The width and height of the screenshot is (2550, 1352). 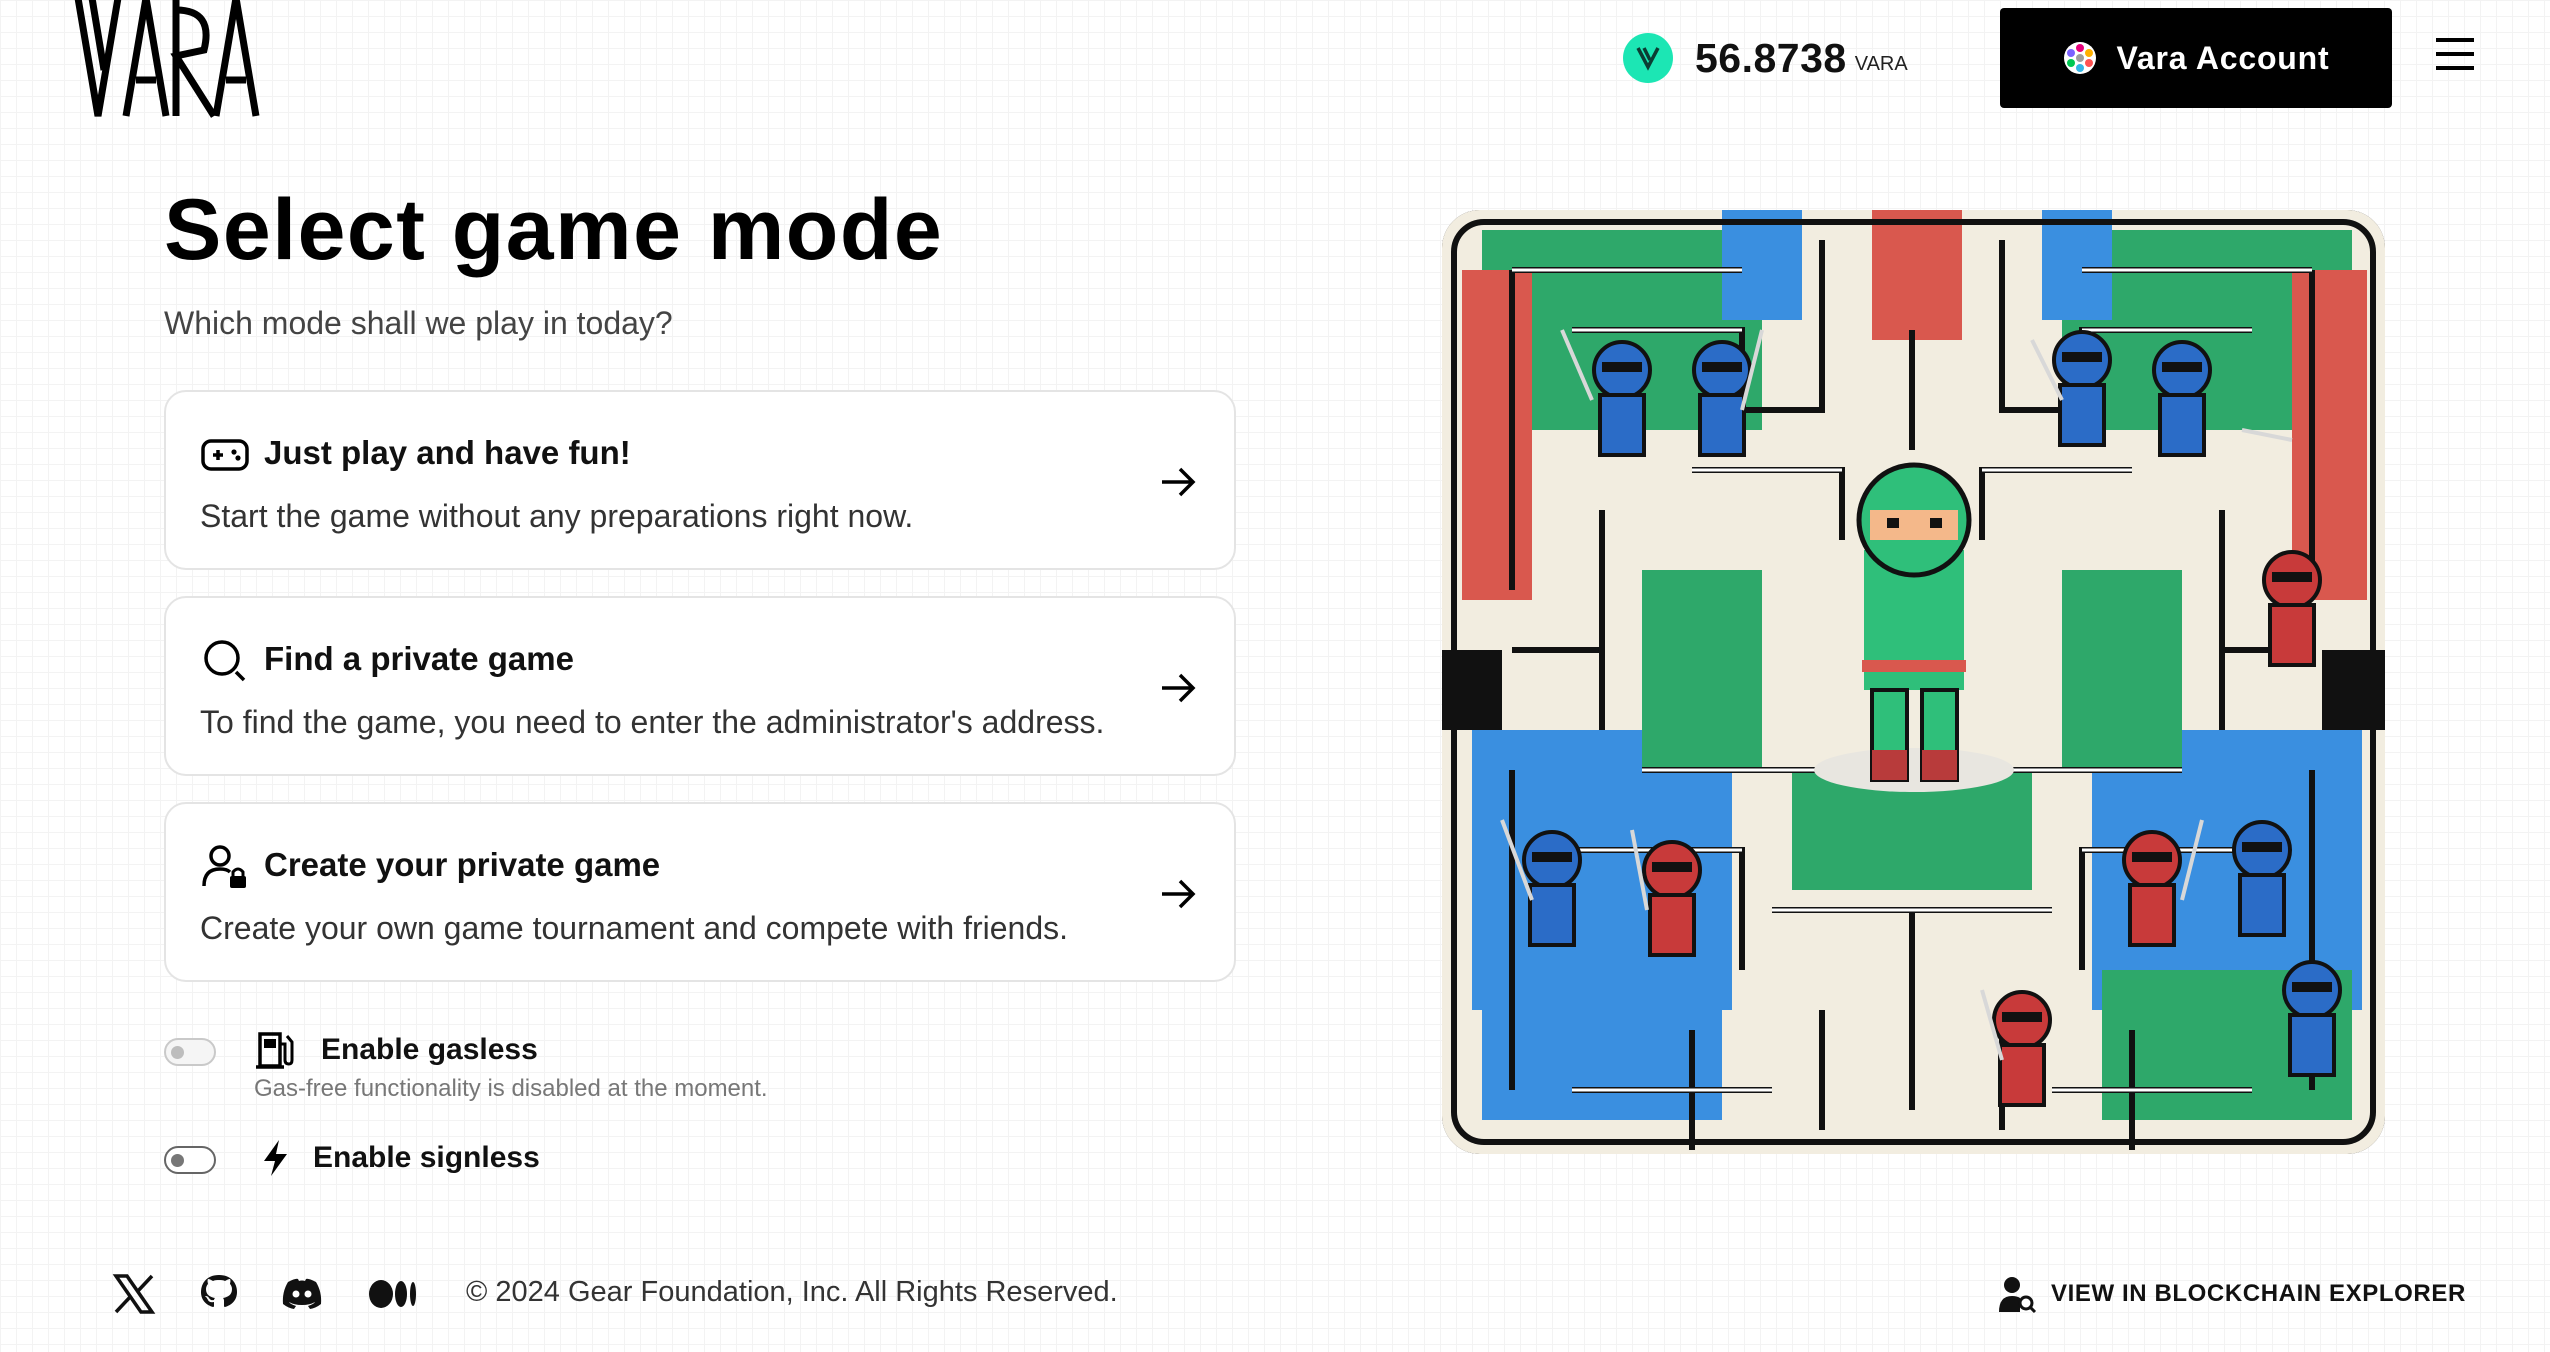 I want to click on menu-button, so click(x=2455, y=54).